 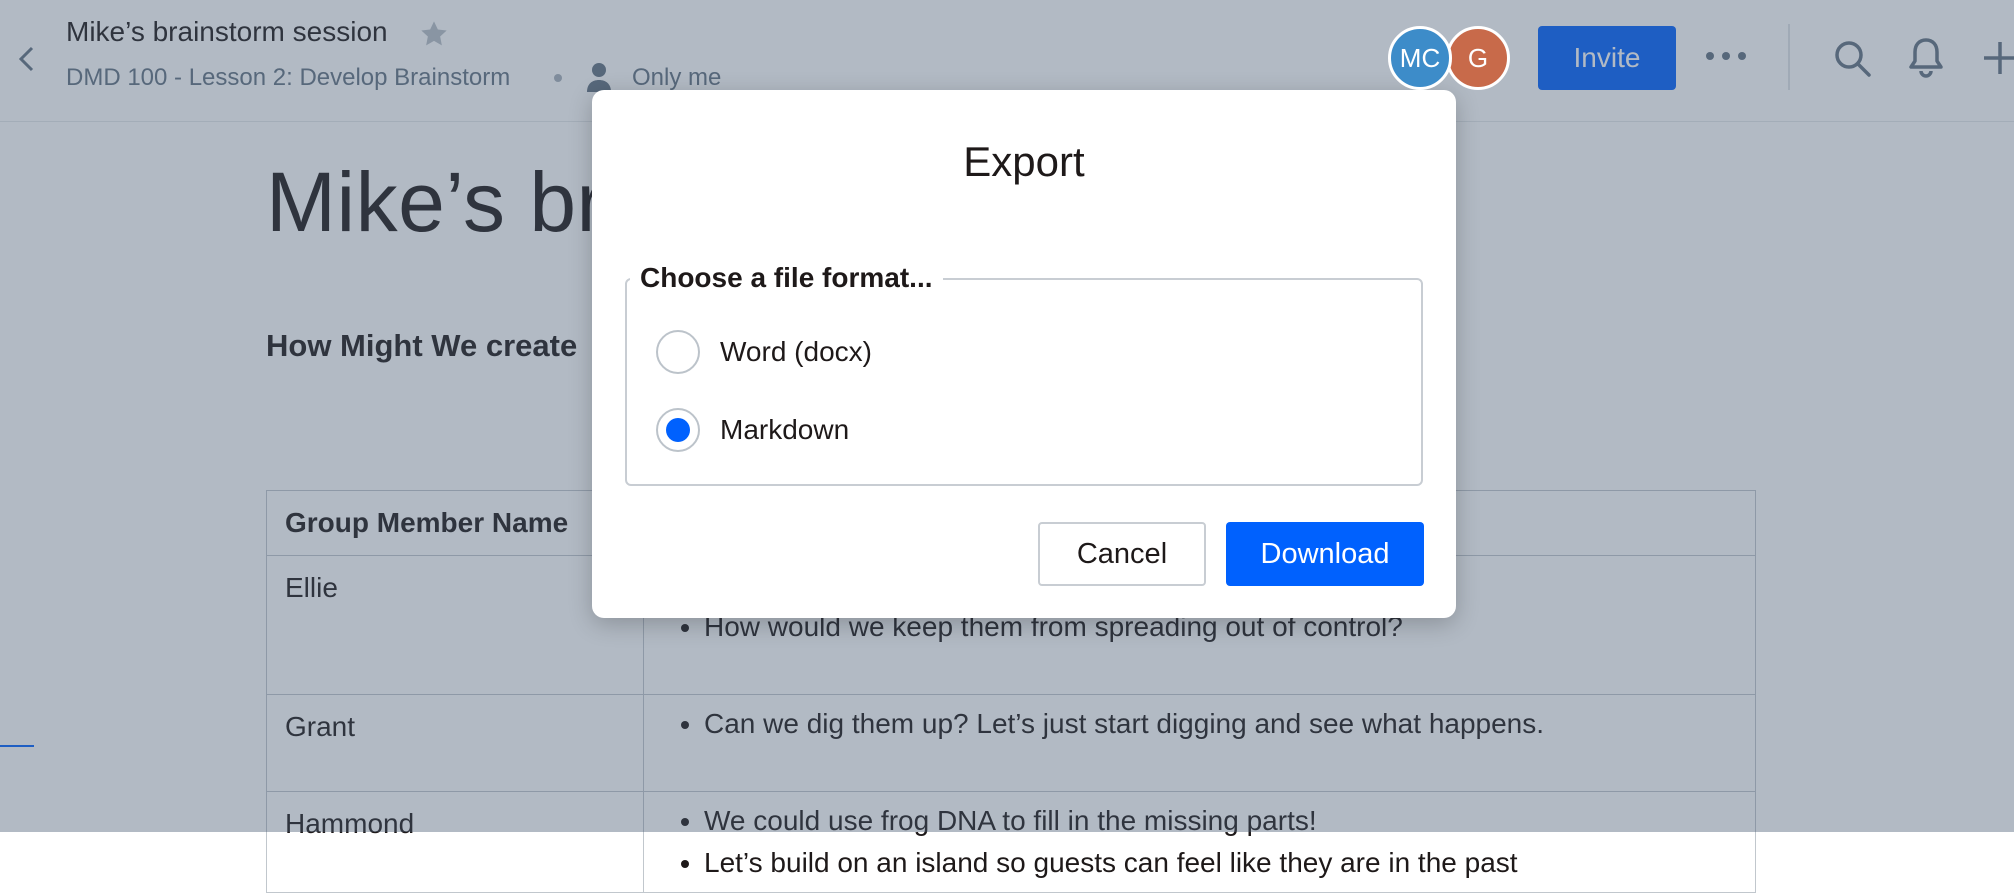 What do you see at coordinates (784, 430) in the screenshot?
I see `radio-label-markdown: Markdown` at bounding box center [784, 430].